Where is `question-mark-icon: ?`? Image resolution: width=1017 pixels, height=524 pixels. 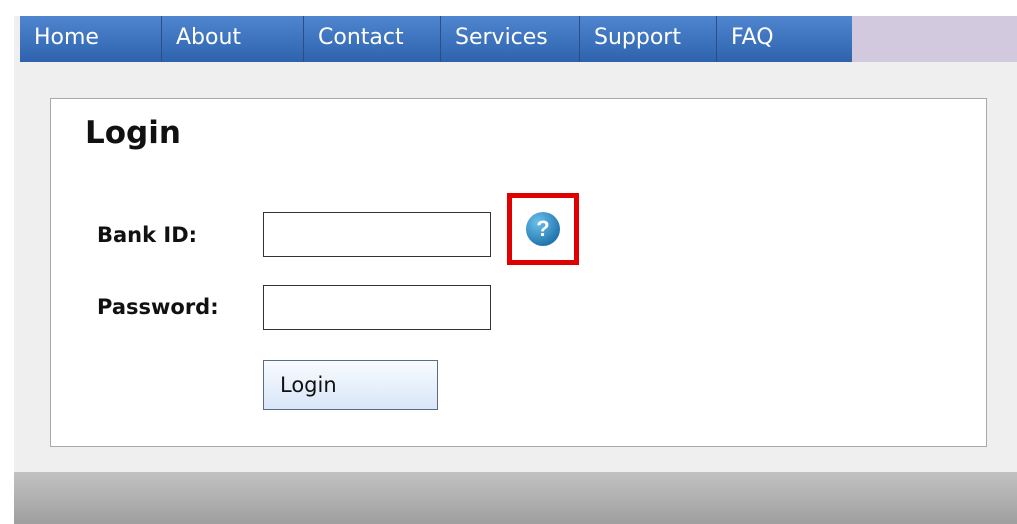 question-mark-icon: ? is located at coordinates (543, 229).